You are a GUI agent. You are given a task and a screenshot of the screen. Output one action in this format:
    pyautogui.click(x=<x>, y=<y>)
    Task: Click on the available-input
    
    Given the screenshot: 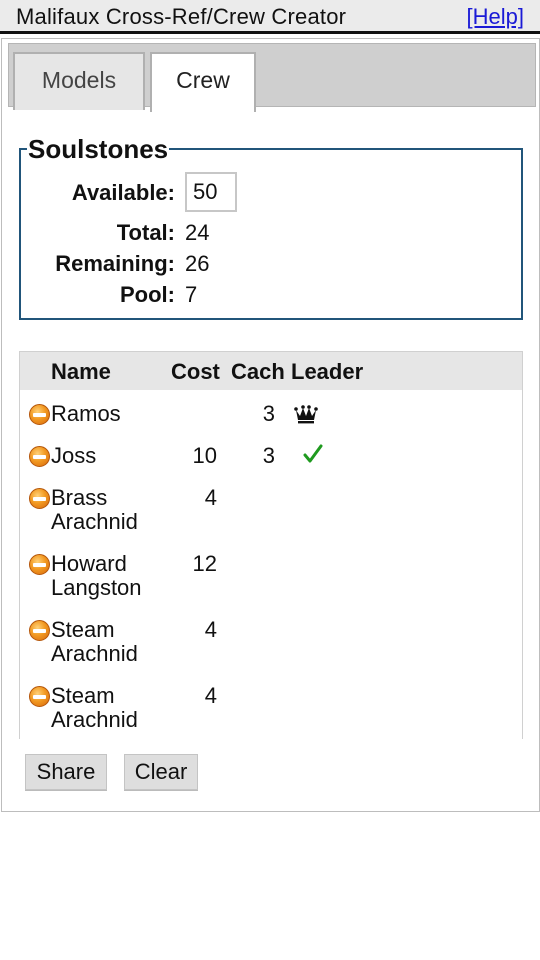 What is the action you would take?
    pyautogui.click(x=211, y=192)
    